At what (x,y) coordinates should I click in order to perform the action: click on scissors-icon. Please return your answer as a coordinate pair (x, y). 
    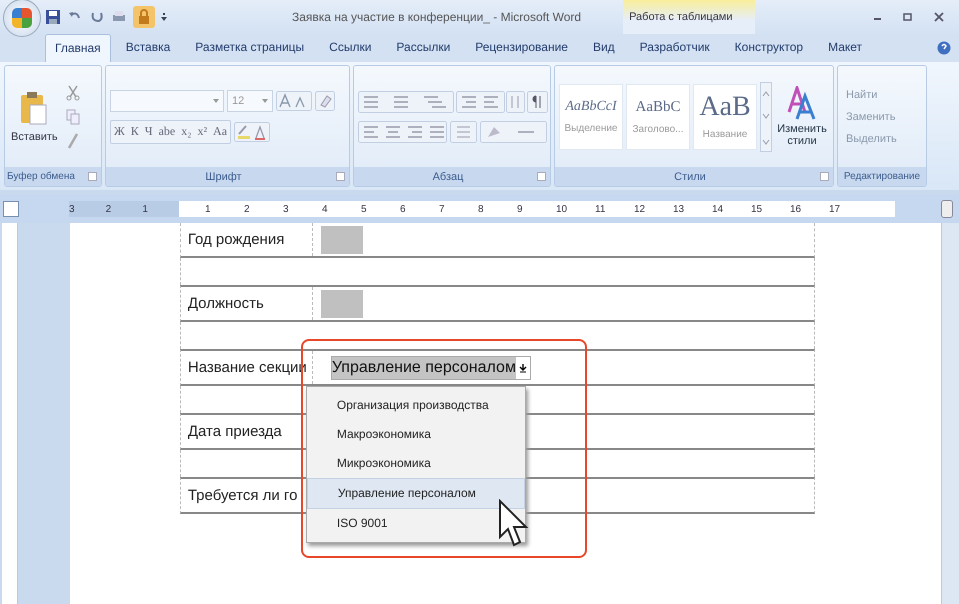
    Looking at the image, I should click on (73, 92).